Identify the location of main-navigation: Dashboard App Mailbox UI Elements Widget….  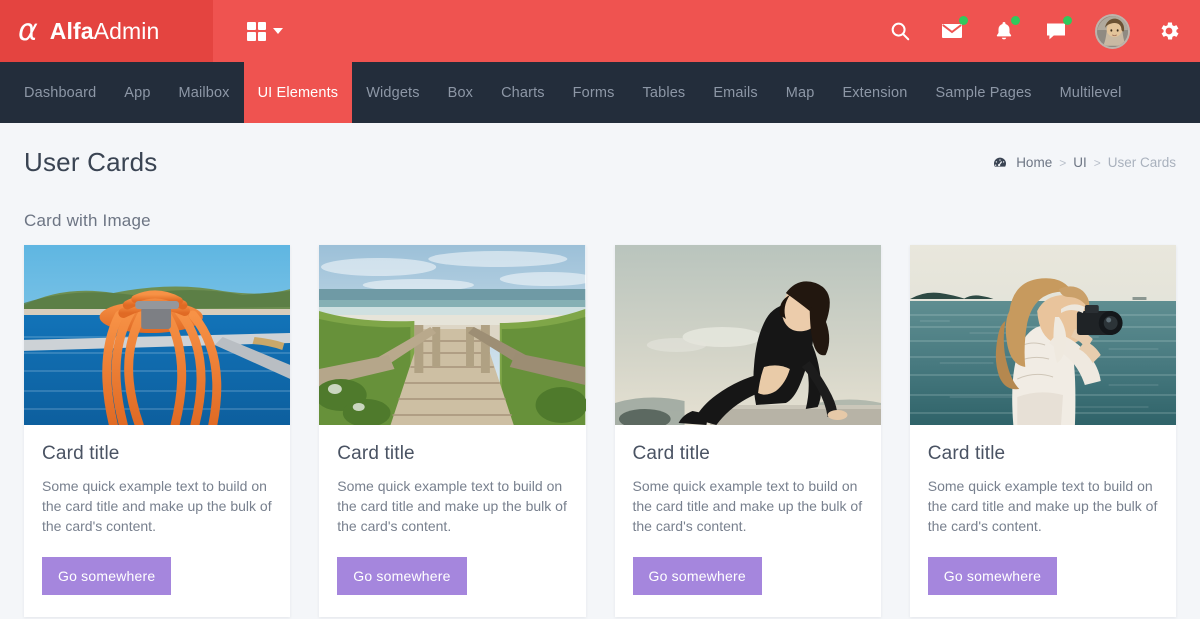
(600, 92).